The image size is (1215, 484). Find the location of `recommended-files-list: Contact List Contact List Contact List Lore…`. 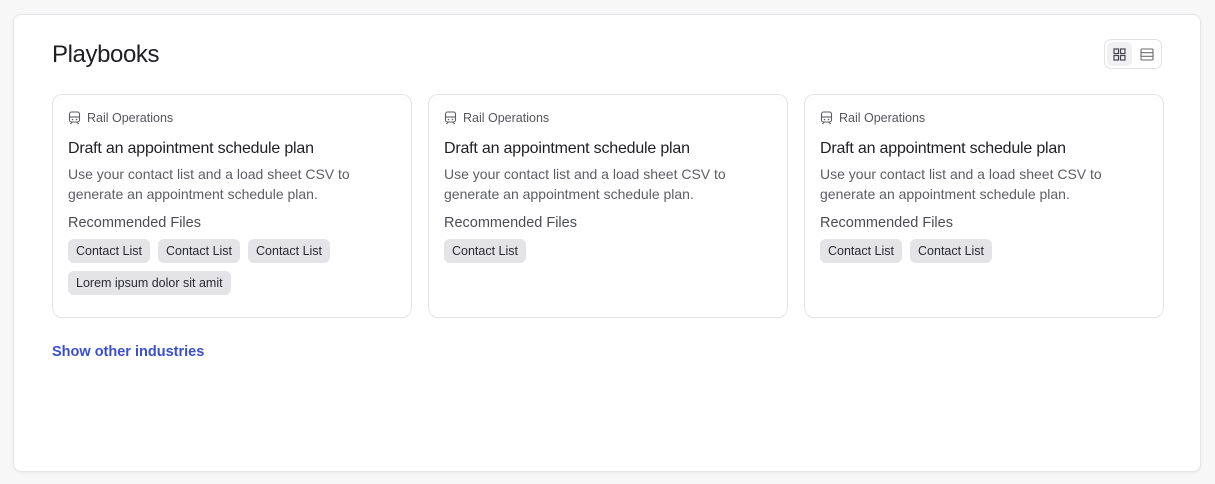

recommended-files-list: Contact List Contact List Contact List Lore… is located at coordinates (218, 267).